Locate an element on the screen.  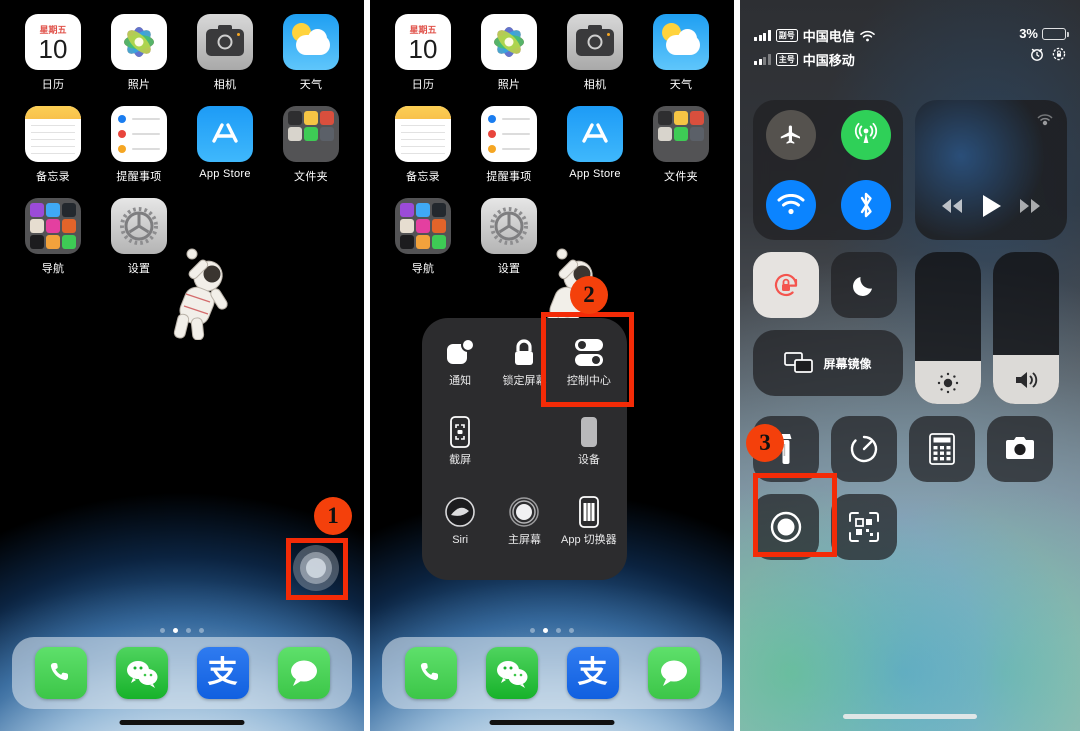
menu-item-device: 设备 is located at coordinates (589, 450).